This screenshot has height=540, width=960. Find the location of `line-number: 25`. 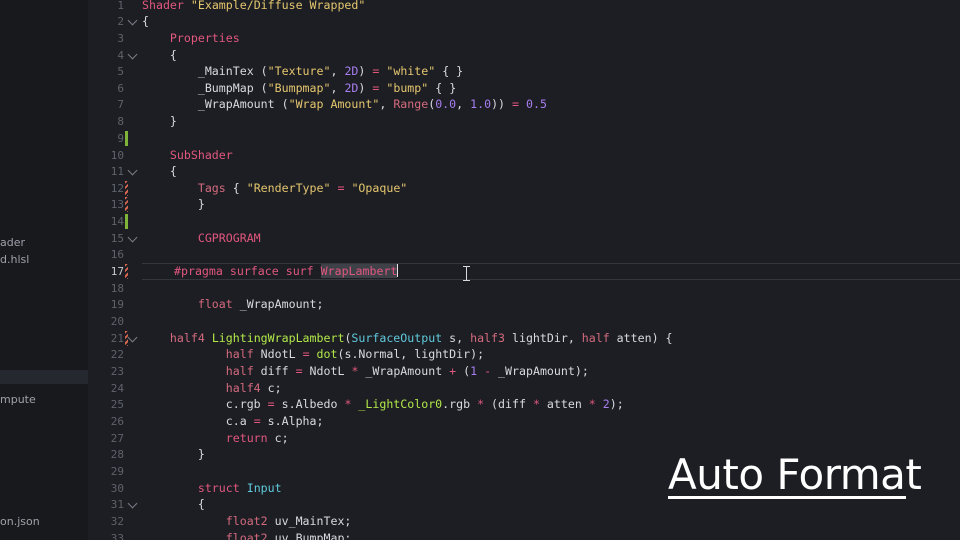

line-number: 25 is located at coordinates (117, 404).